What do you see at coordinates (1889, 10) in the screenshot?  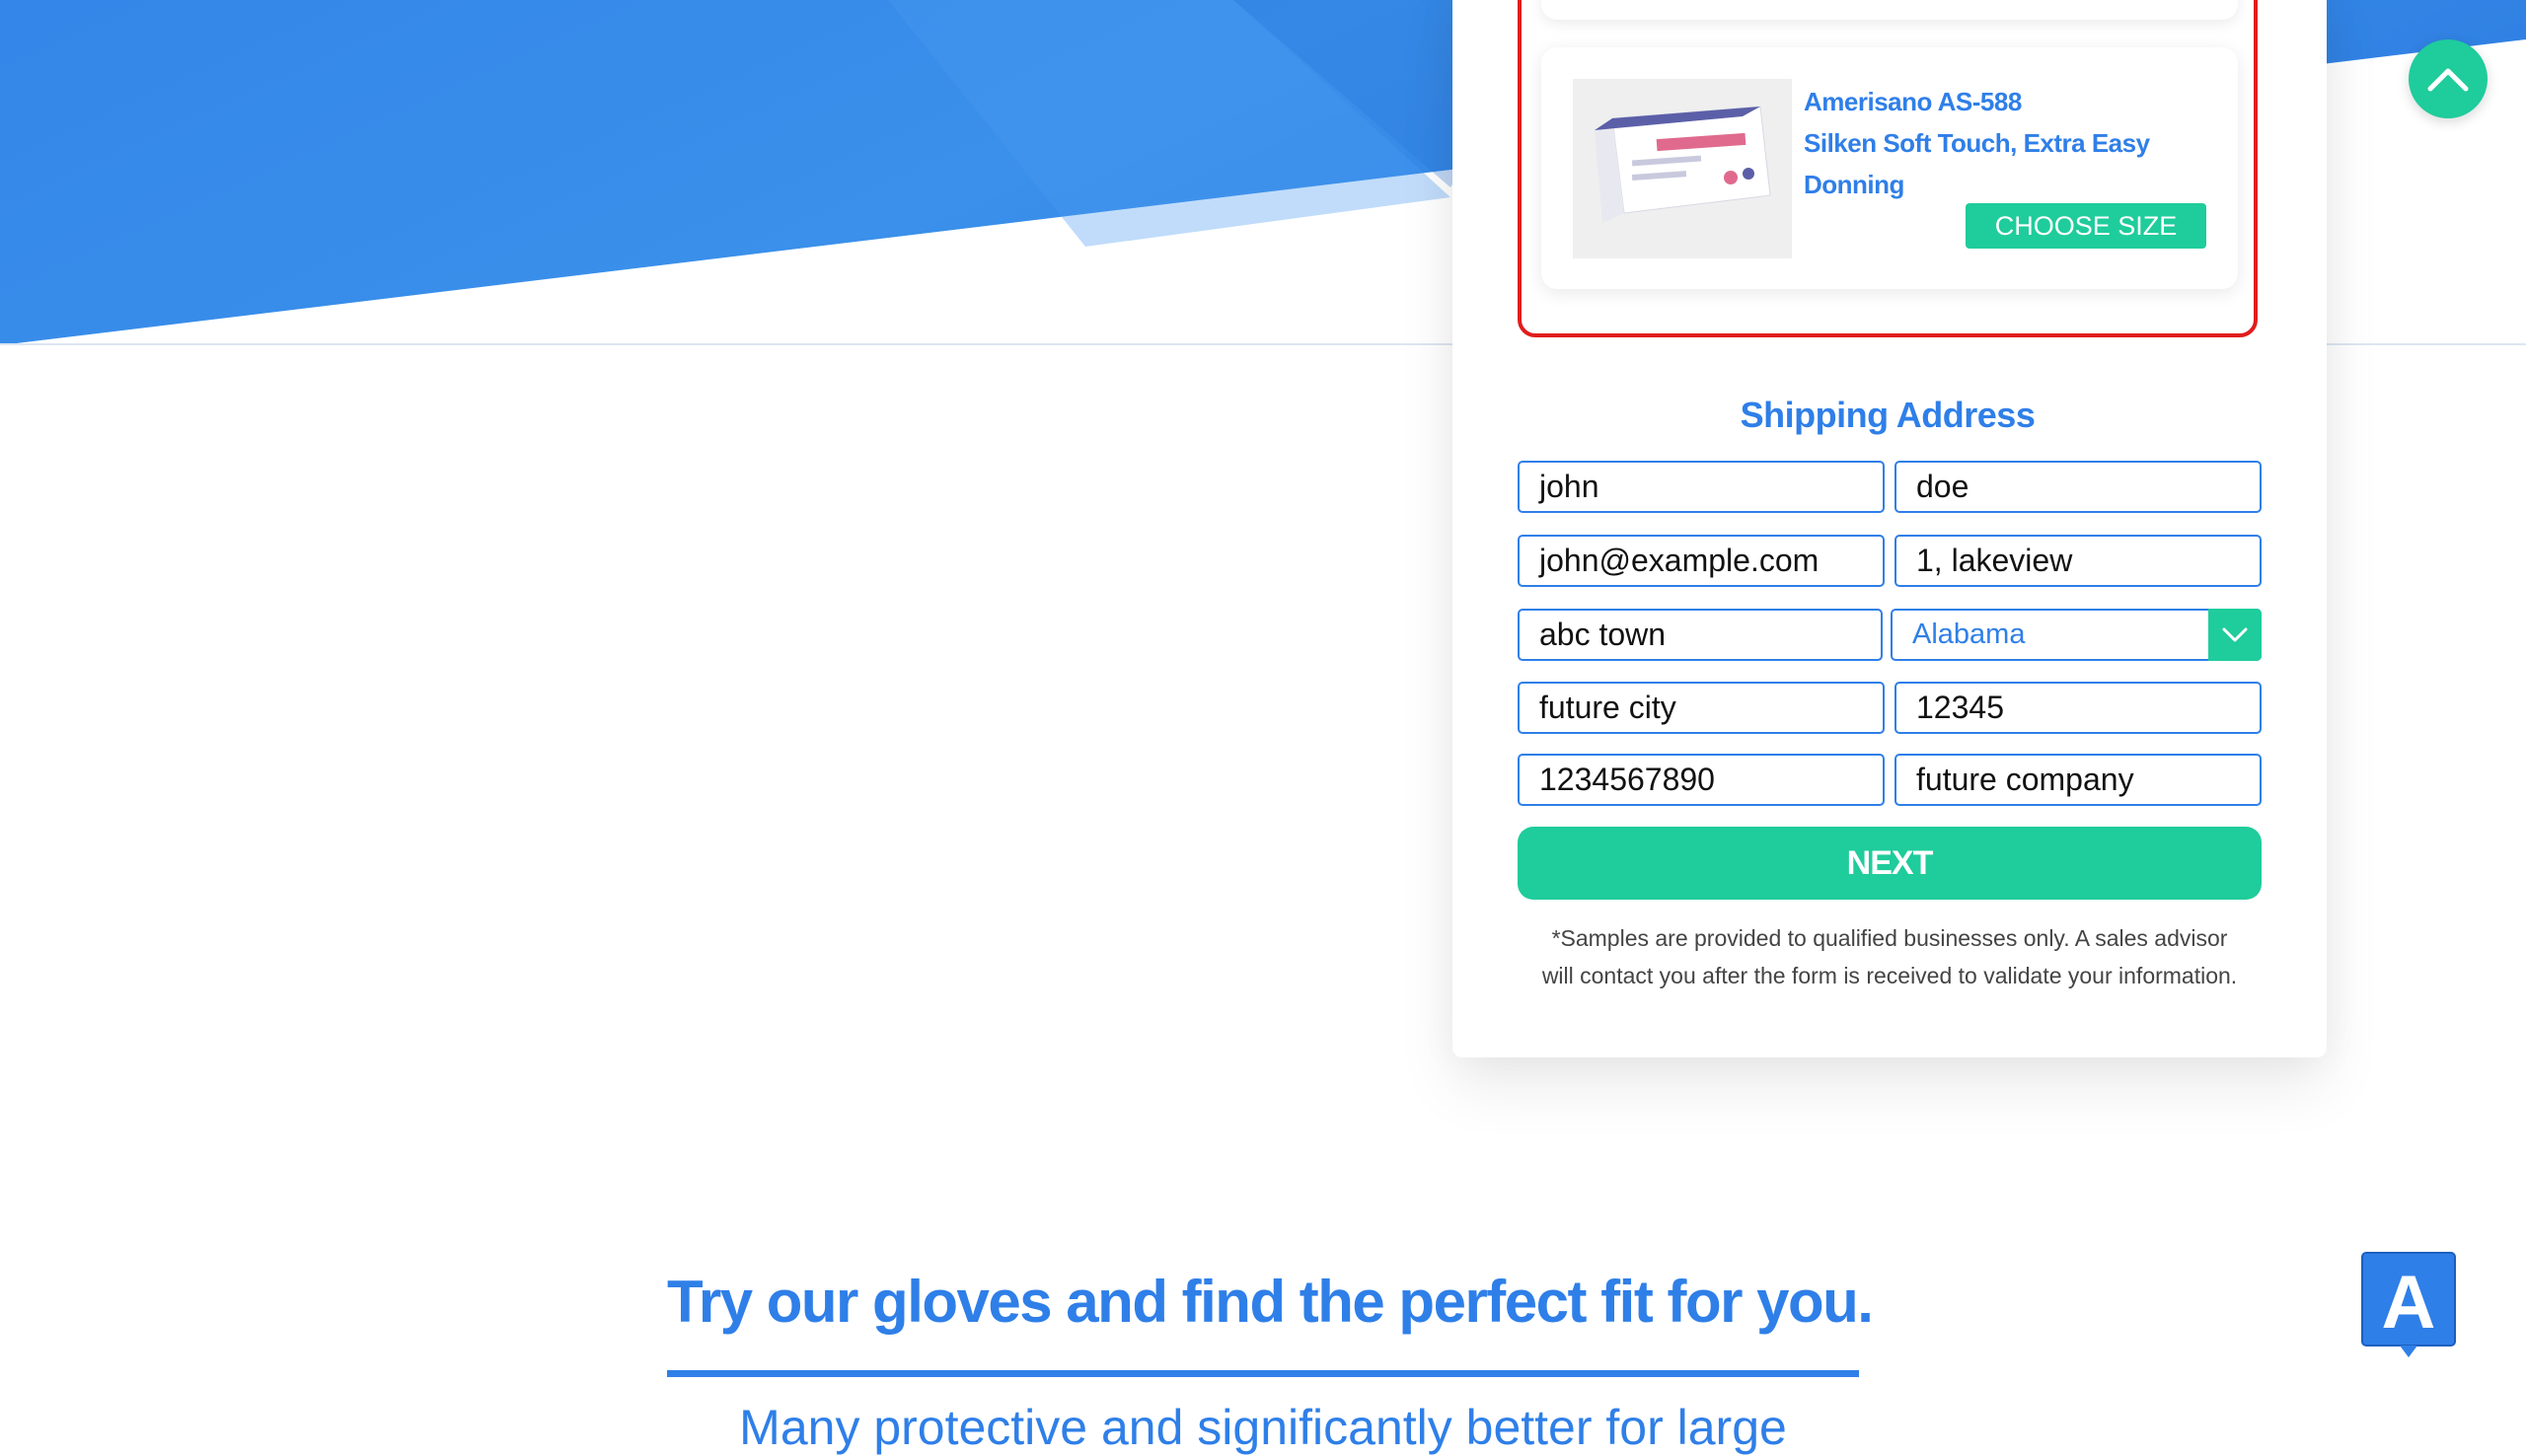 I see `previous-product-card` at bounding box center [1889, 10].